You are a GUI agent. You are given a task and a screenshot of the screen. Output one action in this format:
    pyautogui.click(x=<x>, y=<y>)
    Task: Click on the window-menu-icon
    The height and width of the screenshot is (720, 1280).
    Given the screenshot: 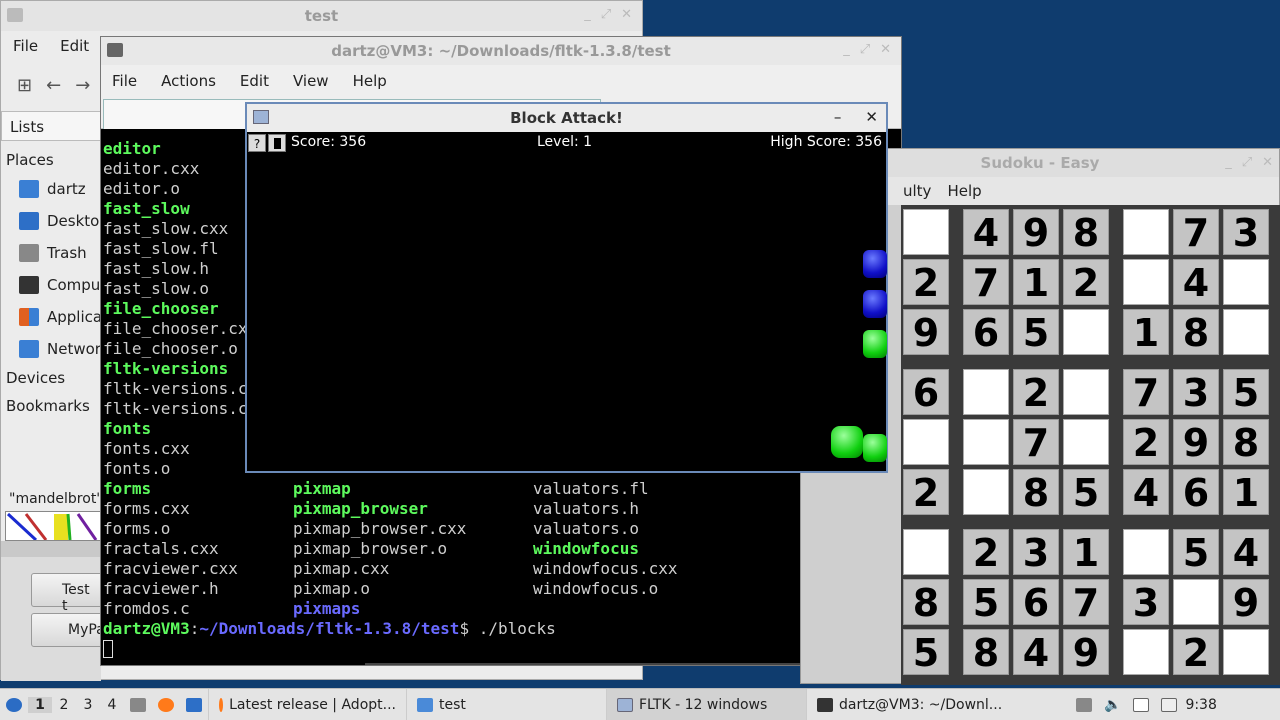 What is the action you would take?
    pyautogui.click(x=15, y=15)
    